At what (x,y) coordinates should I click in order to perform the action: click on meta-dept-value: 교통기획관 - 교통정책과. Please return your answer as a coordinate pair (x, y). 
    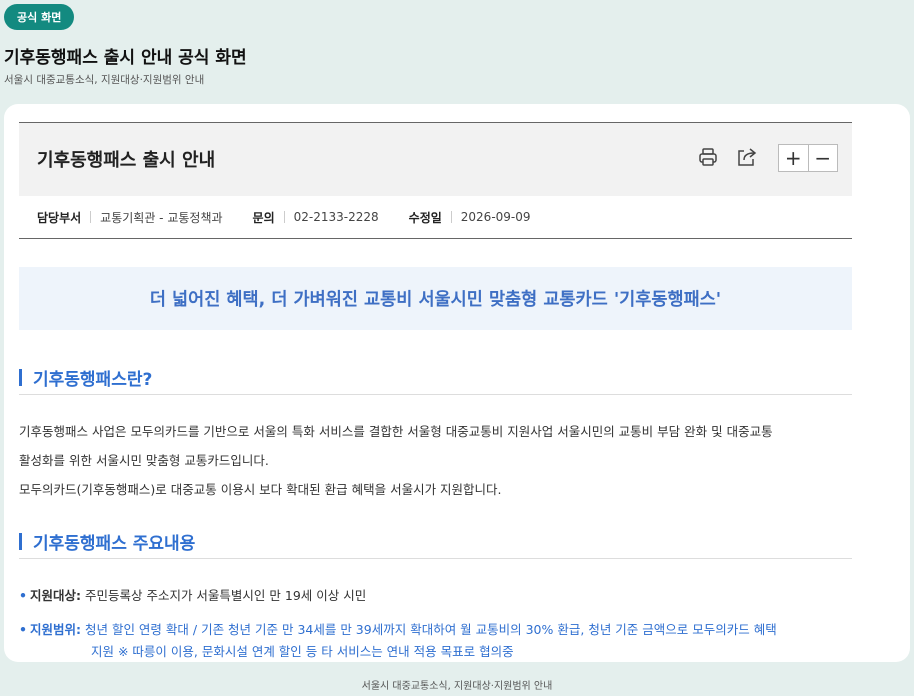
    Looking at the image, I should click on (161, 217).